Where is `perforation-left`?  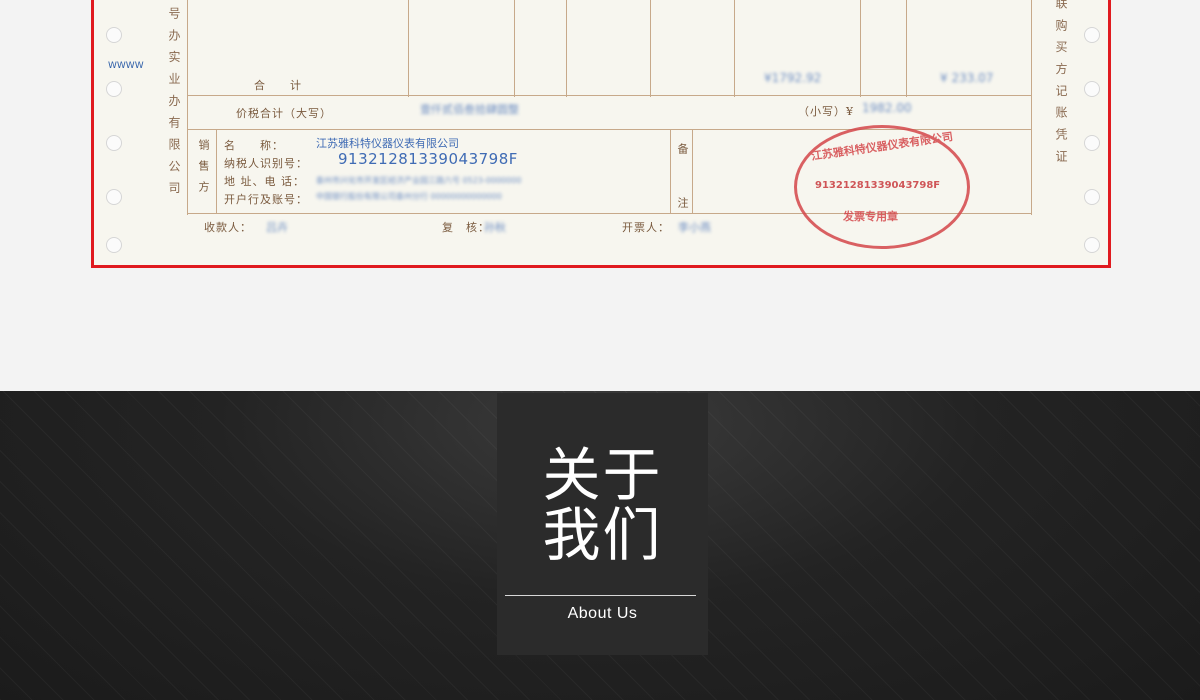 perforation-left is located at coordinates (113, 132).